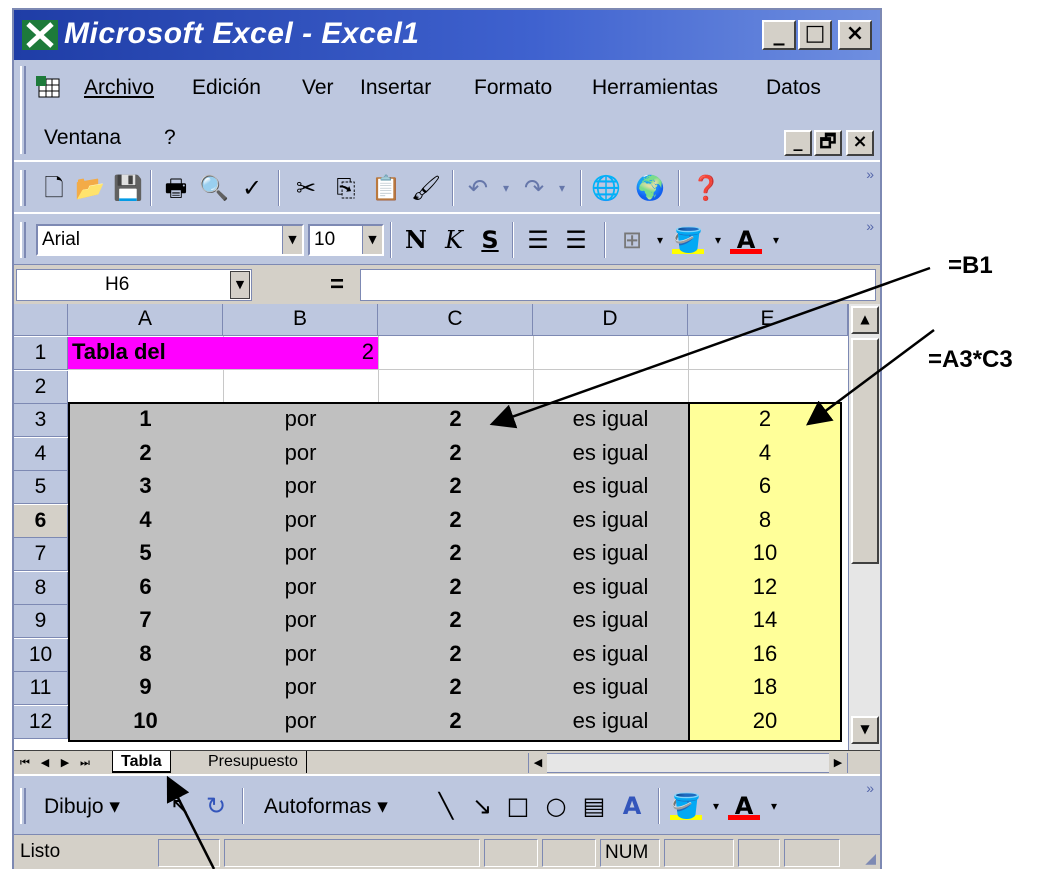 The image size is (1047, 869). Describe the element at coordinates (41, 554) in the screenshot. I see `row-header-7: 7` at that location.